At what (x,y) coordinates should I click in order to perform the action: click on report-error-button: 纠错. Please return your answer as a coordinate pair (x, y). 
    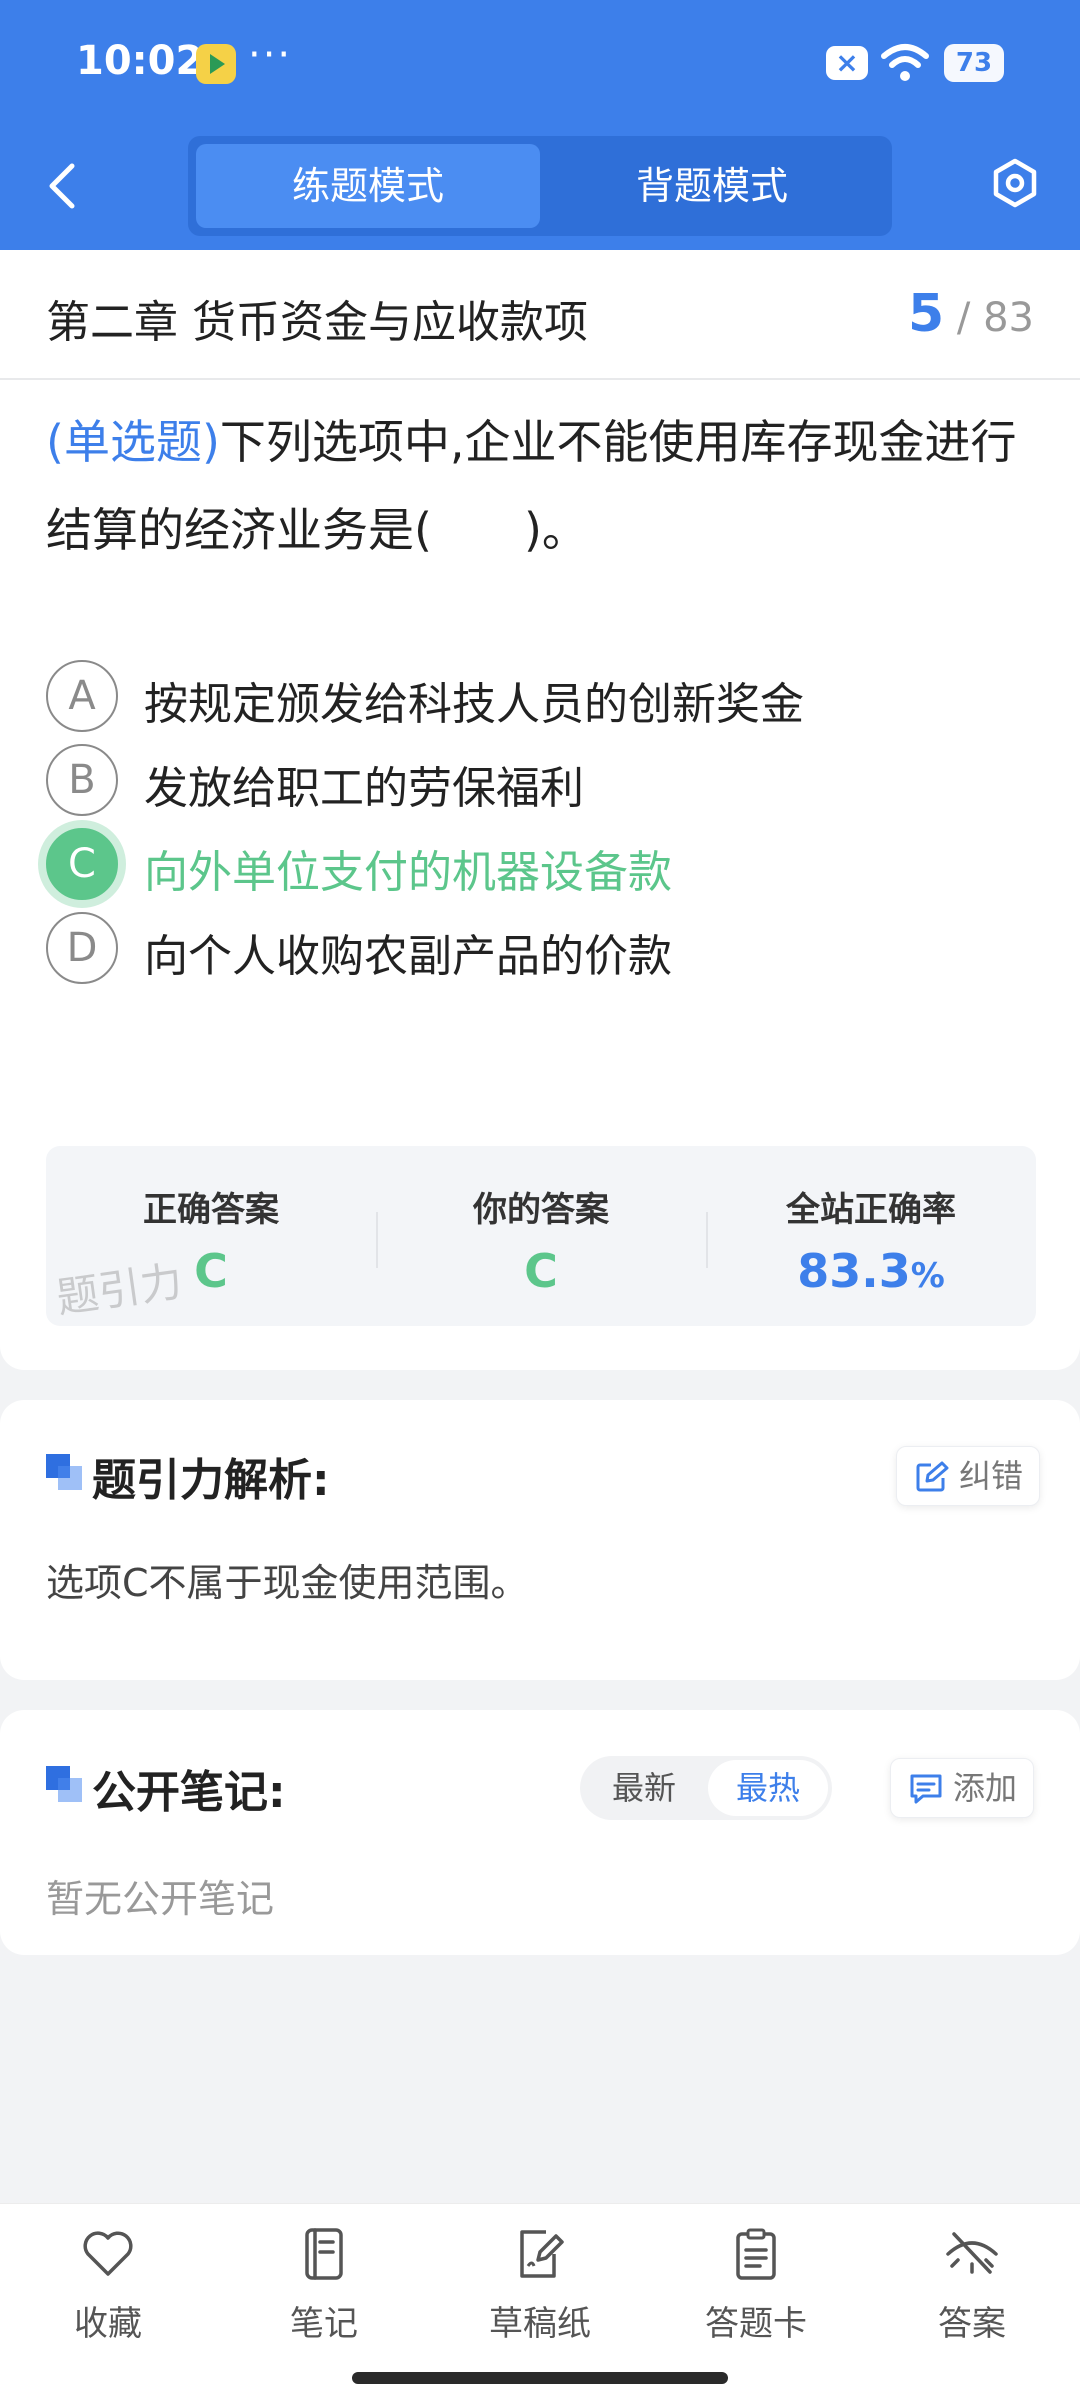
    Looking at the image, I should click on (968, 1476).